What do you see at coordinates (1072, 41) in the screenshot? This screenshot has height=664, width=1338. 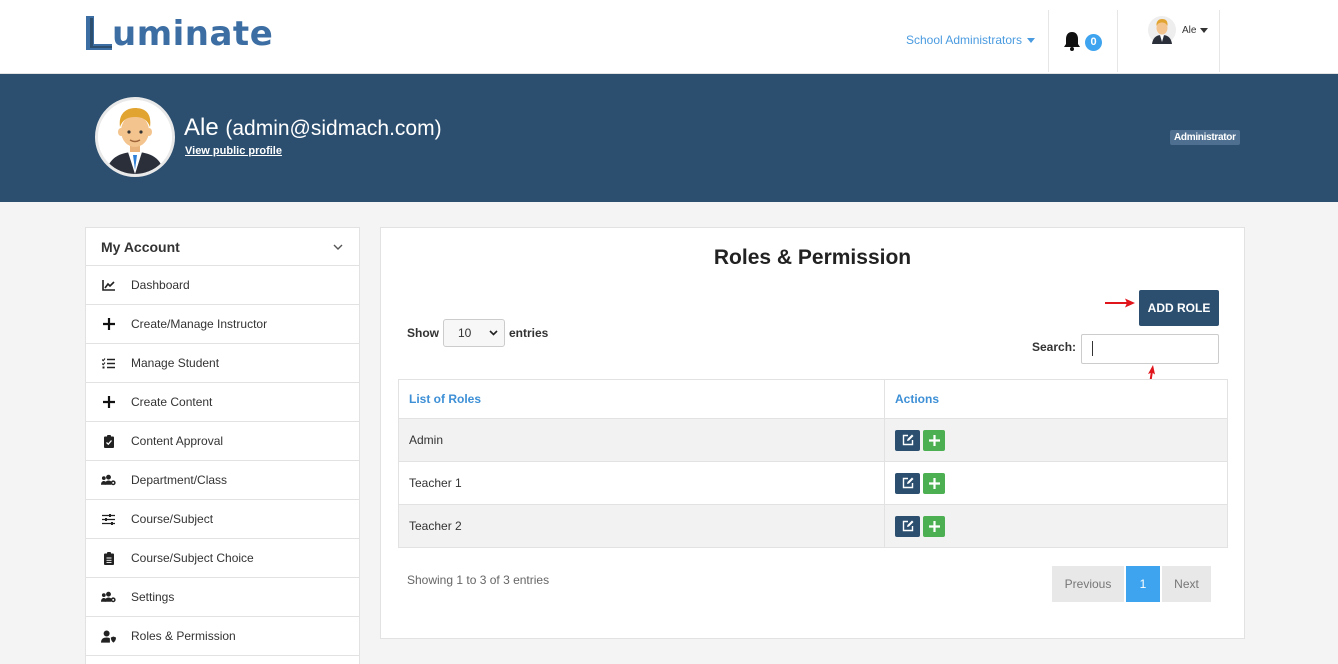 I see `bell-icon` at bounding box center [1072, 41].